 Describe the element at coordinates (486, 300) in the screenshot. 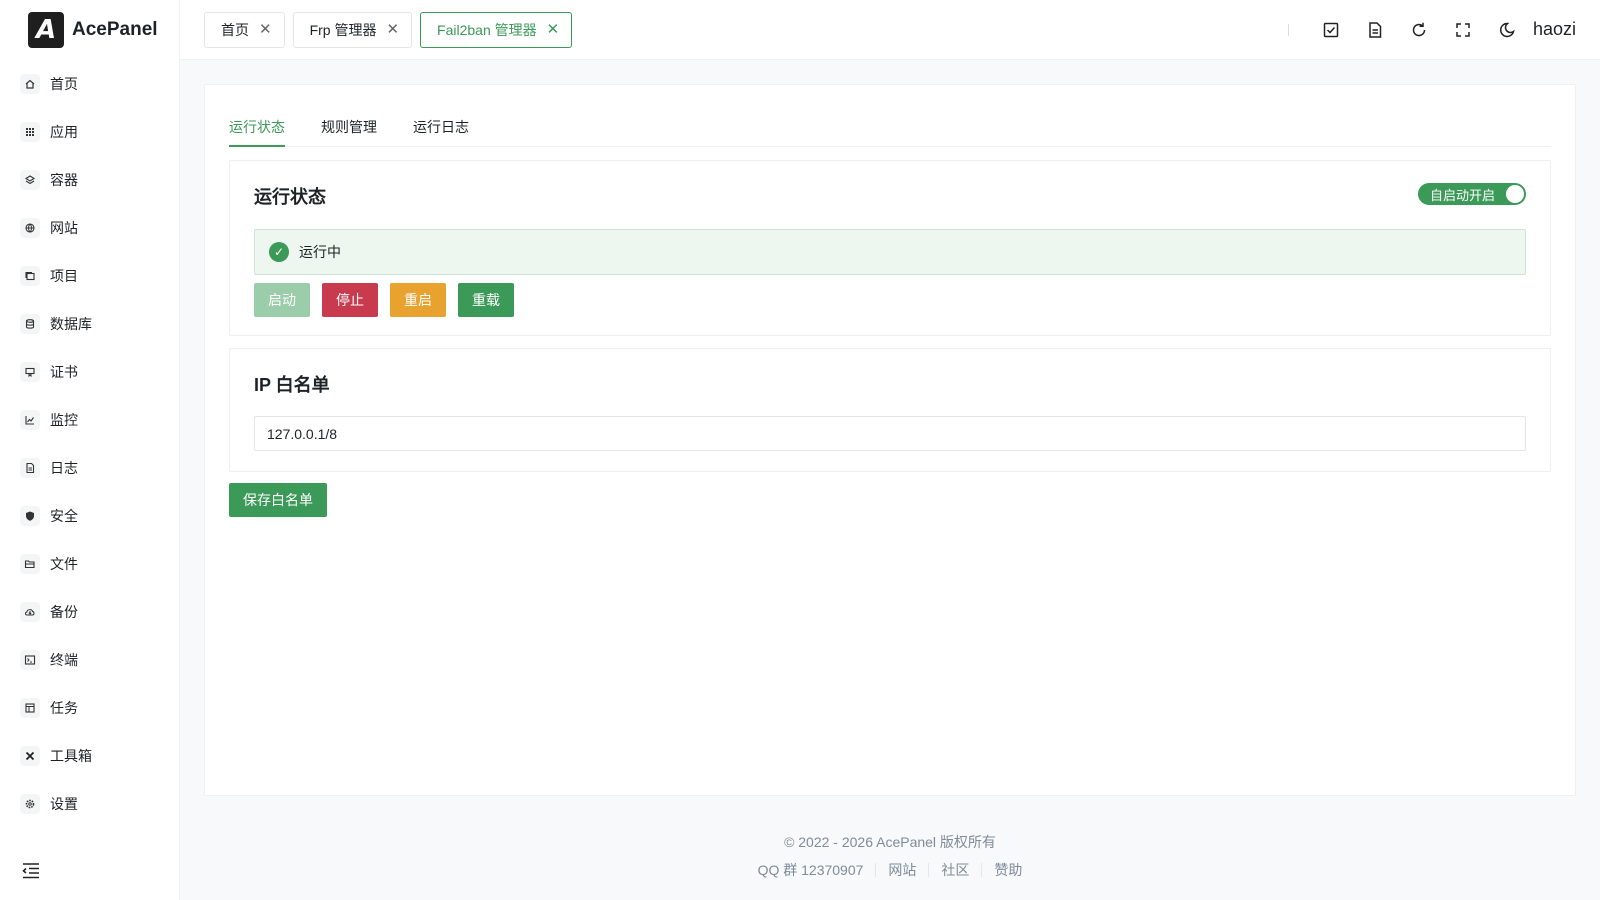

I see `reload-button: 重载` at that location.